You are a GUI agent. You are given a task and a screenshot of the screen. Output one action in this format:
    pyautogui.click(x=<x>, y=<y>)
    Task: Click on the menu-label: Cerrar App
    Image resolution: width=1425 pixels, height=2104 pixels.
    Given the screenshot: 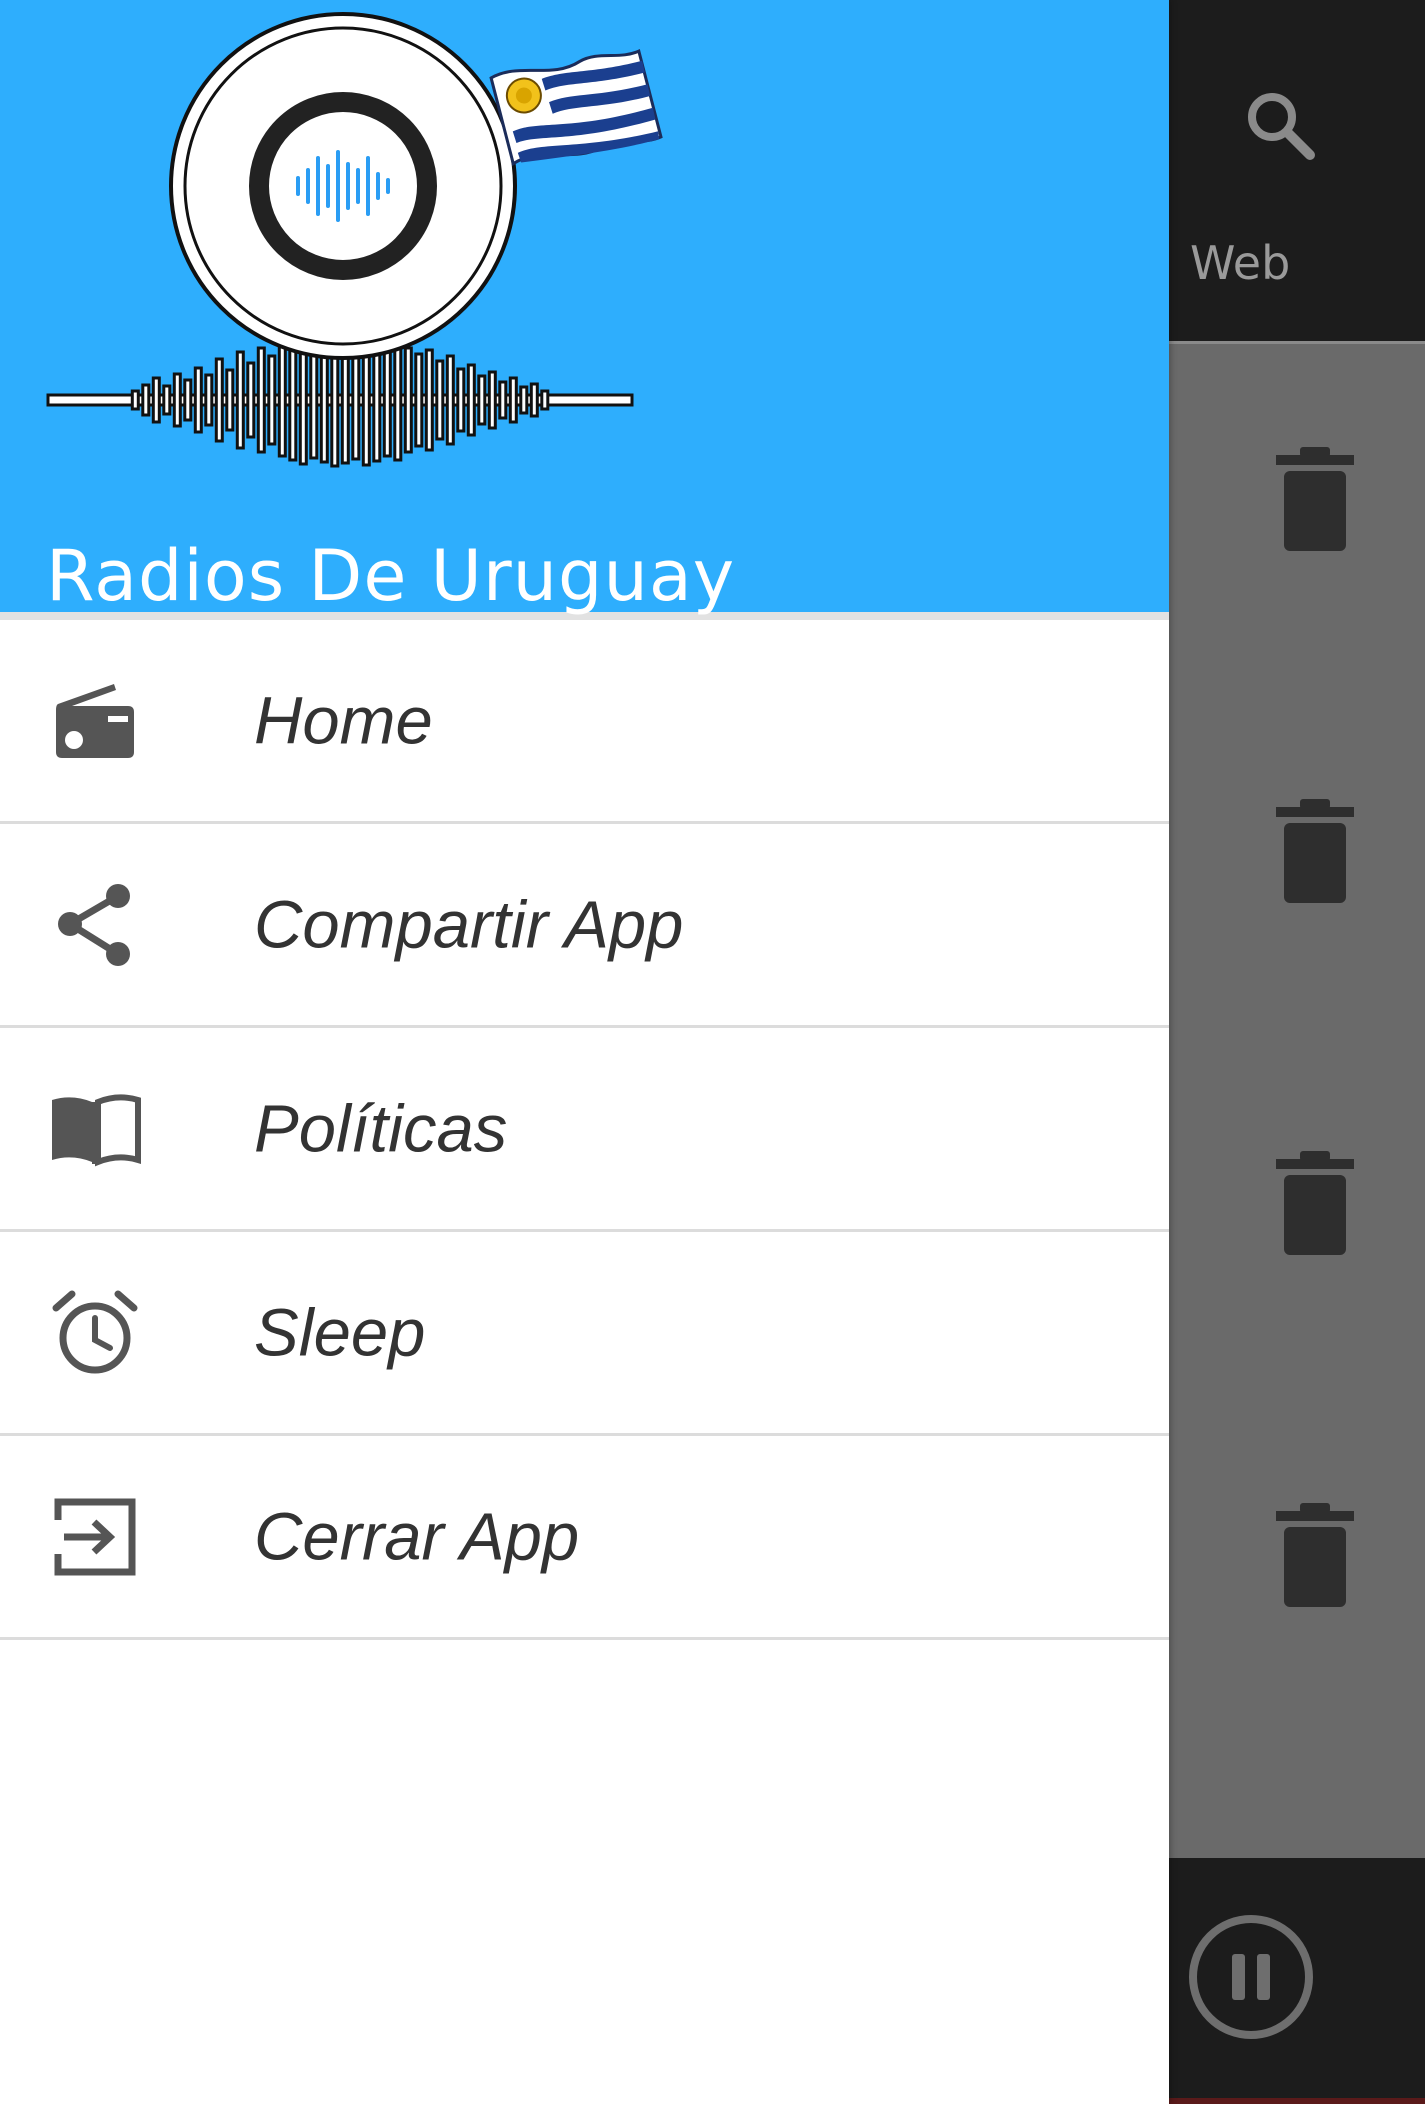 What is the action you would take?
    pyautogui.click(x=417, y=1536)
    